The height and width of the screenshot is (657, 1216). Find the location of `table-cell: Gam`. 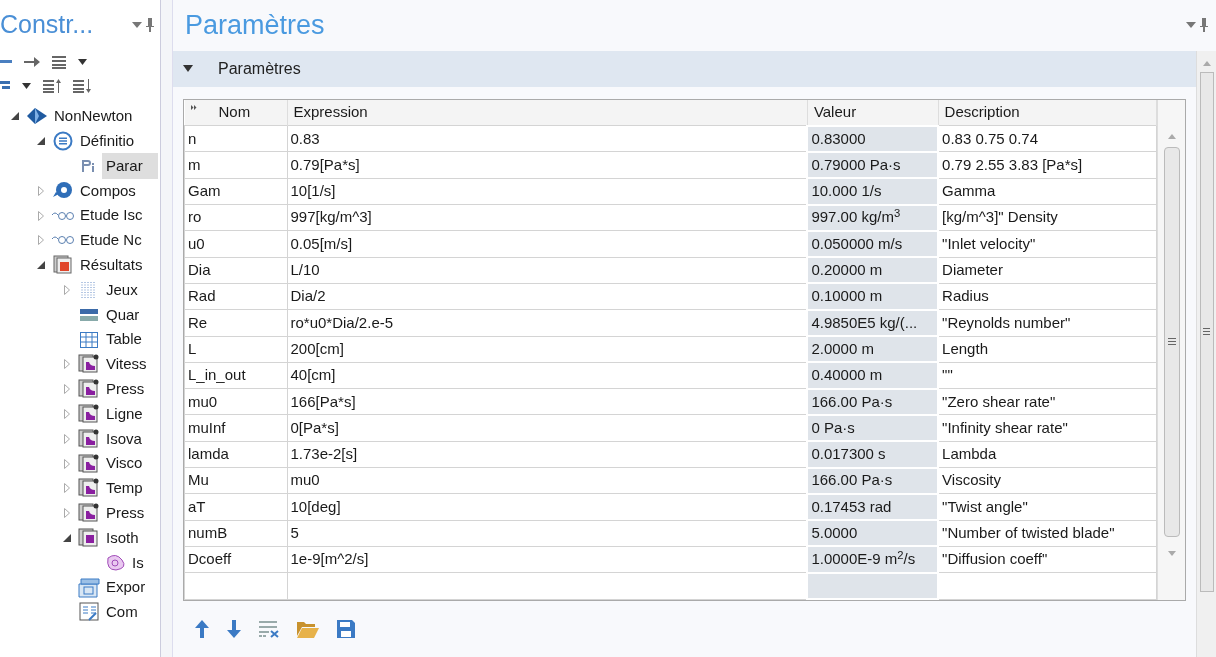

table-cell: Gam is located at coordinates (235, 191).